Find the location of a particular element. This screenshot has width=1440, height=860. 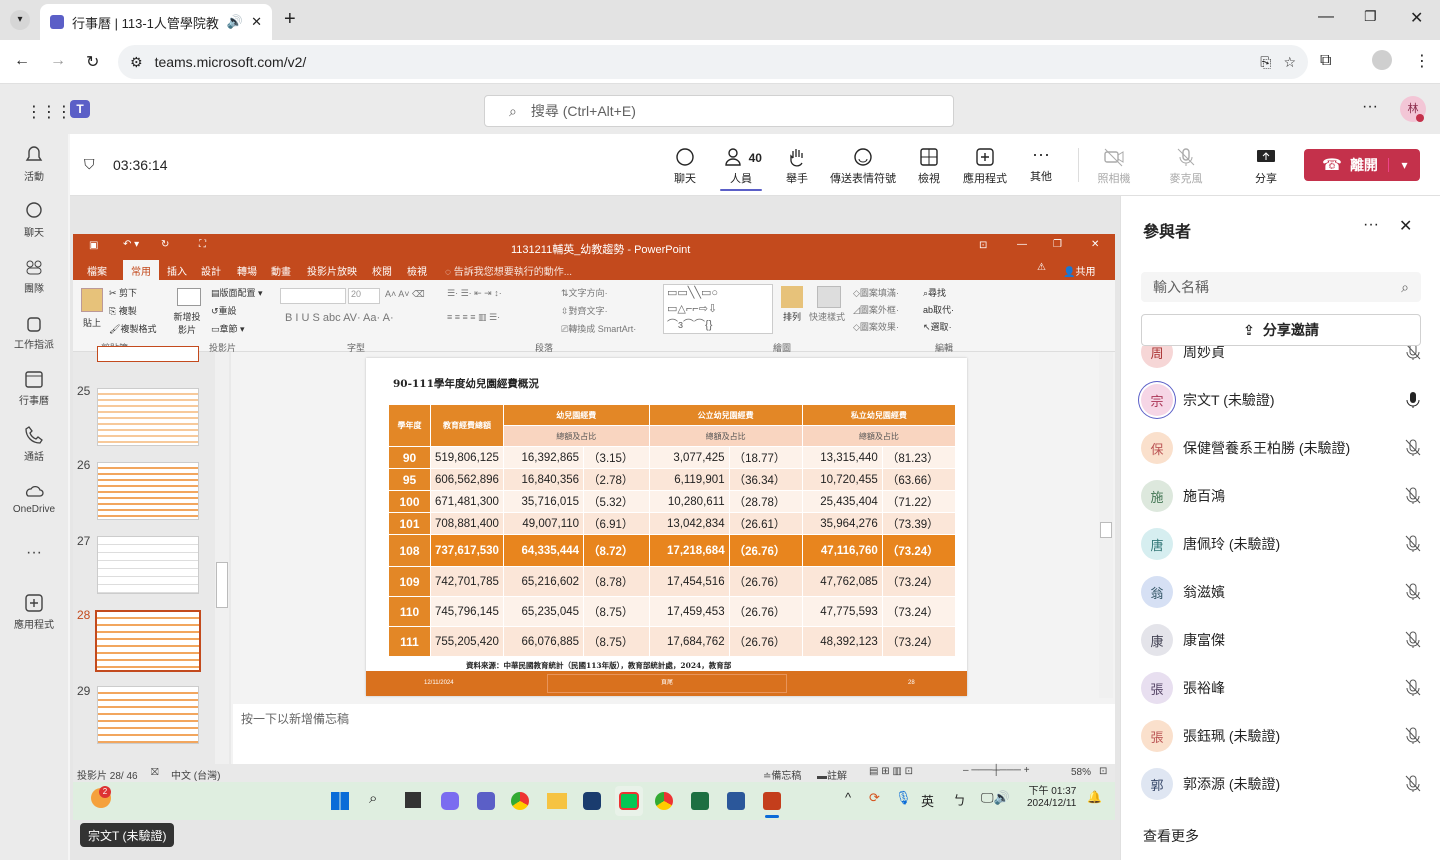

apps-button: 應用程式 is located at coordinates (985, 166).